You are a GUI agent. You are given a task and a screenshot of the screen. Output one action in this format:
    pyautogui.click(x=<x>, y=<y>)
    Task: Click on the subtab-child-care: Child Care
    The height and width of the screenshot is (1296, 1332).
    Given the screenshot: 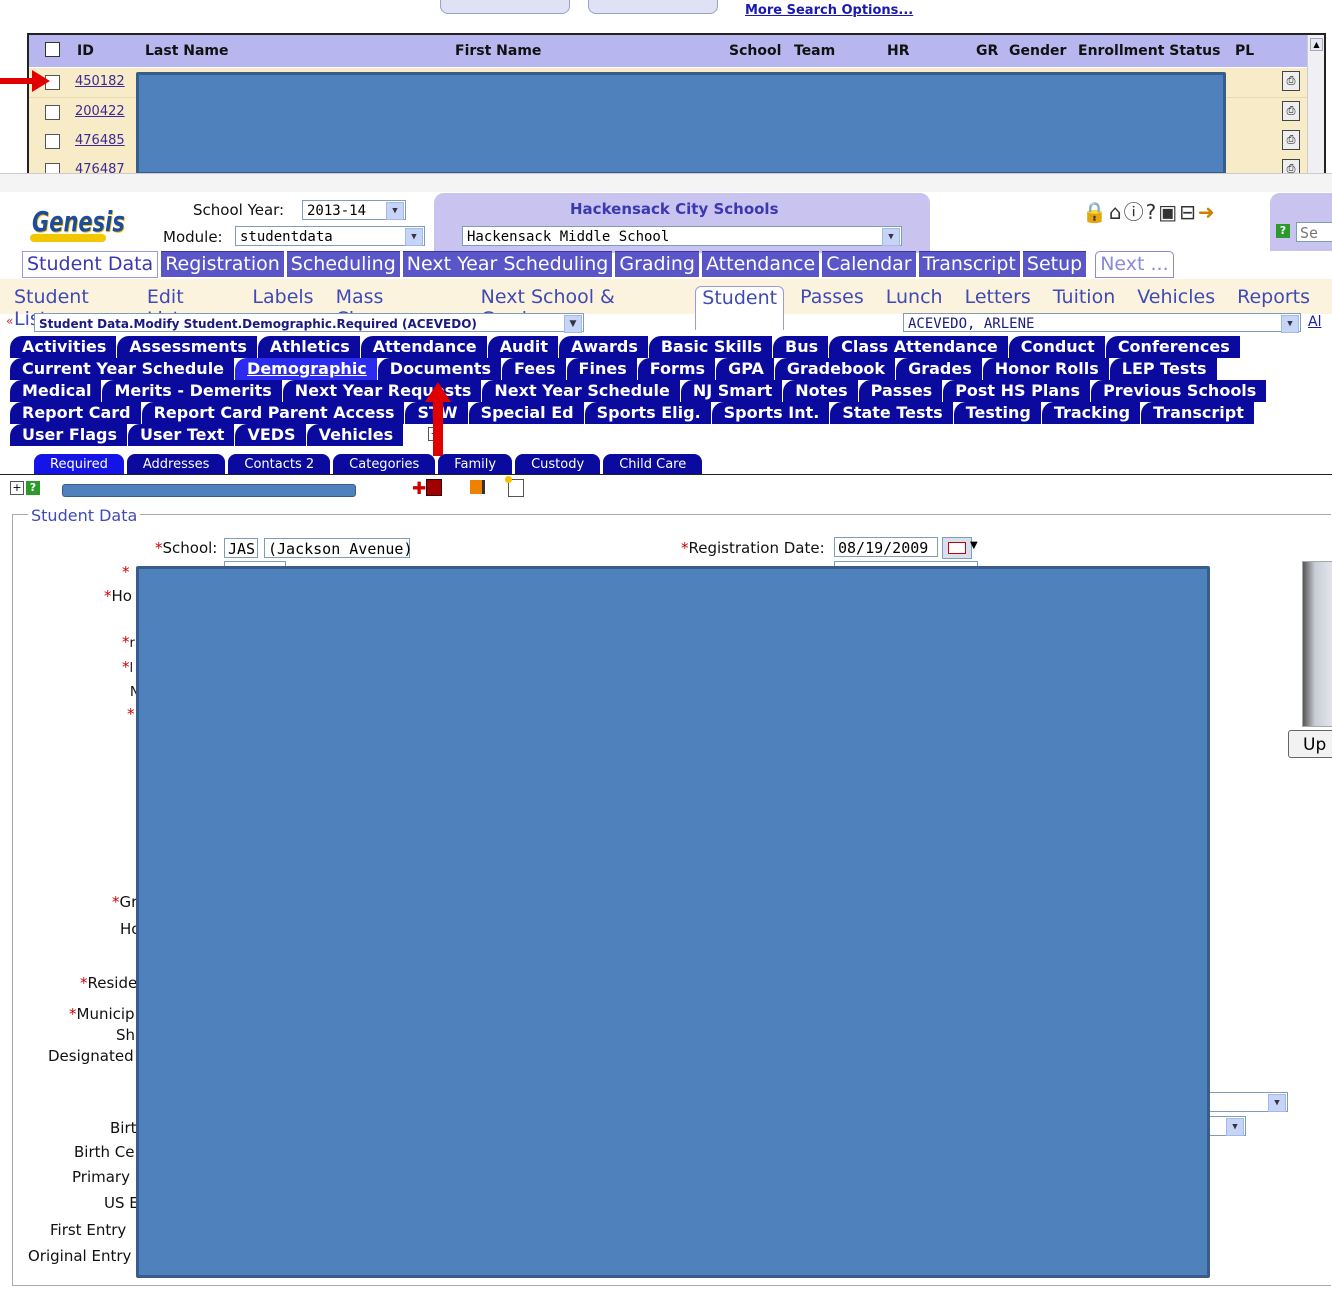 What is the action you would take?
    pyautogui.click(x=653, y=464)
    